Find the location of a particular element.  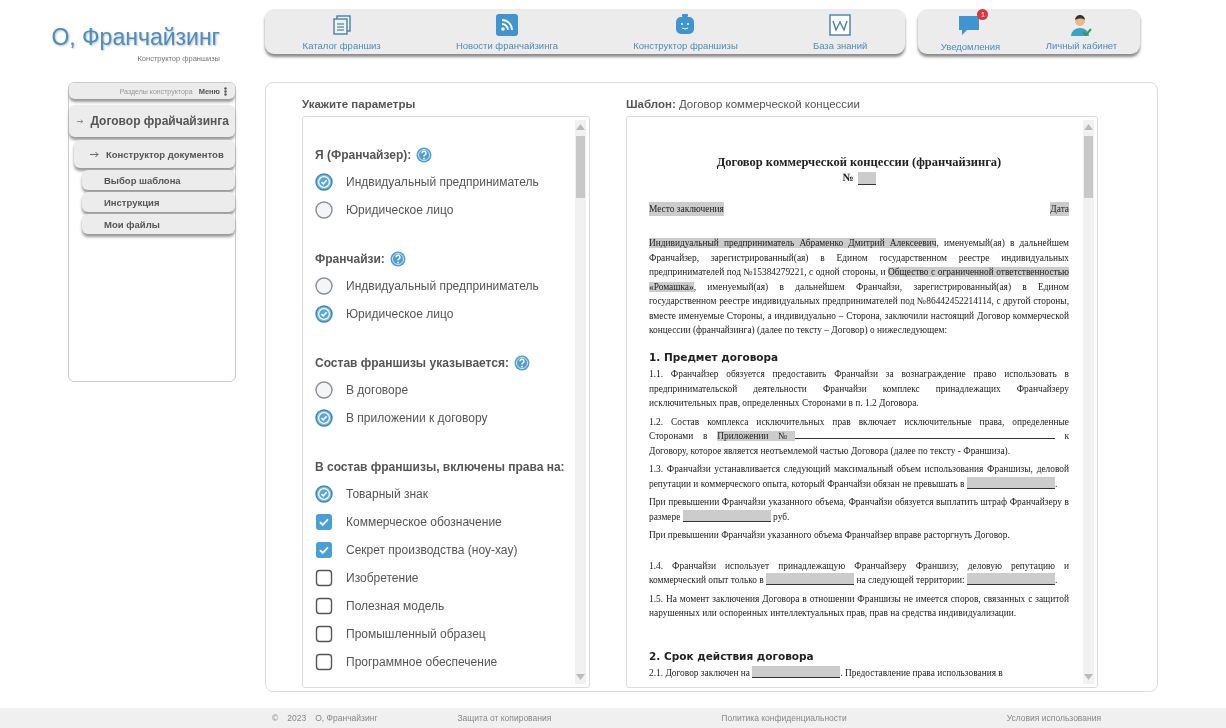

group-title: В состав франшизы, включены права на: is located at coordinates (440, 467).